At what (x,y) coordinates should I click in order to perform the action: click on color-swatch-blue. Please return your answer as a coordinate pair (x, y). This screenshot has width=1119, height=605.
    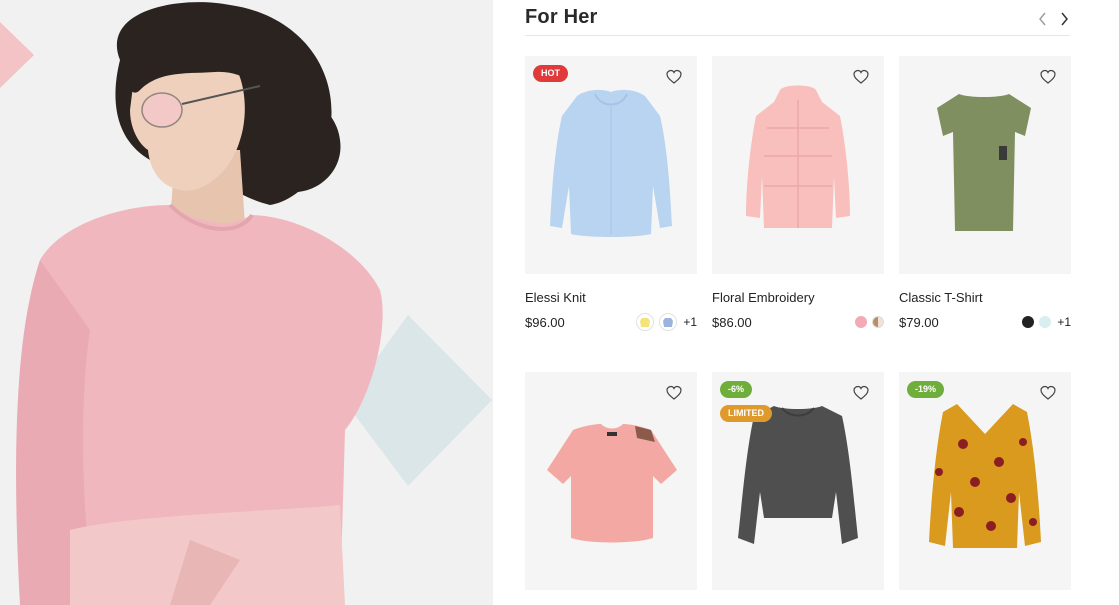
    Looking at the image, I should click on (668, 322).